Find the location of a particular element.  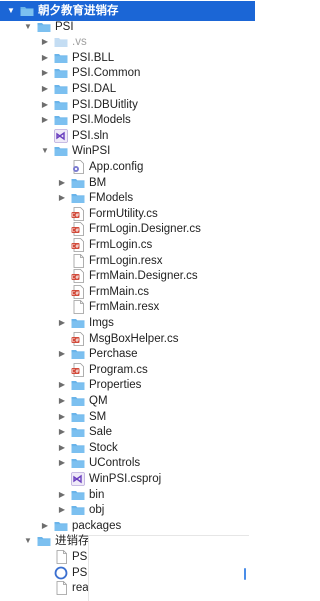

popup-scrollbar is located at coordinates (245, 574).